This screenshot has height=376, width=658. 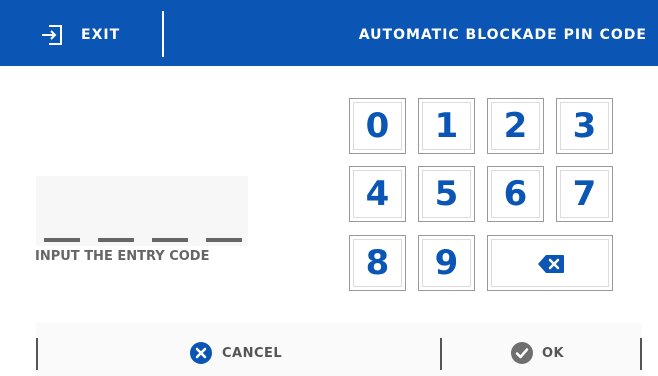 I want to click on key-6: 6, so click(x=515, y=194).